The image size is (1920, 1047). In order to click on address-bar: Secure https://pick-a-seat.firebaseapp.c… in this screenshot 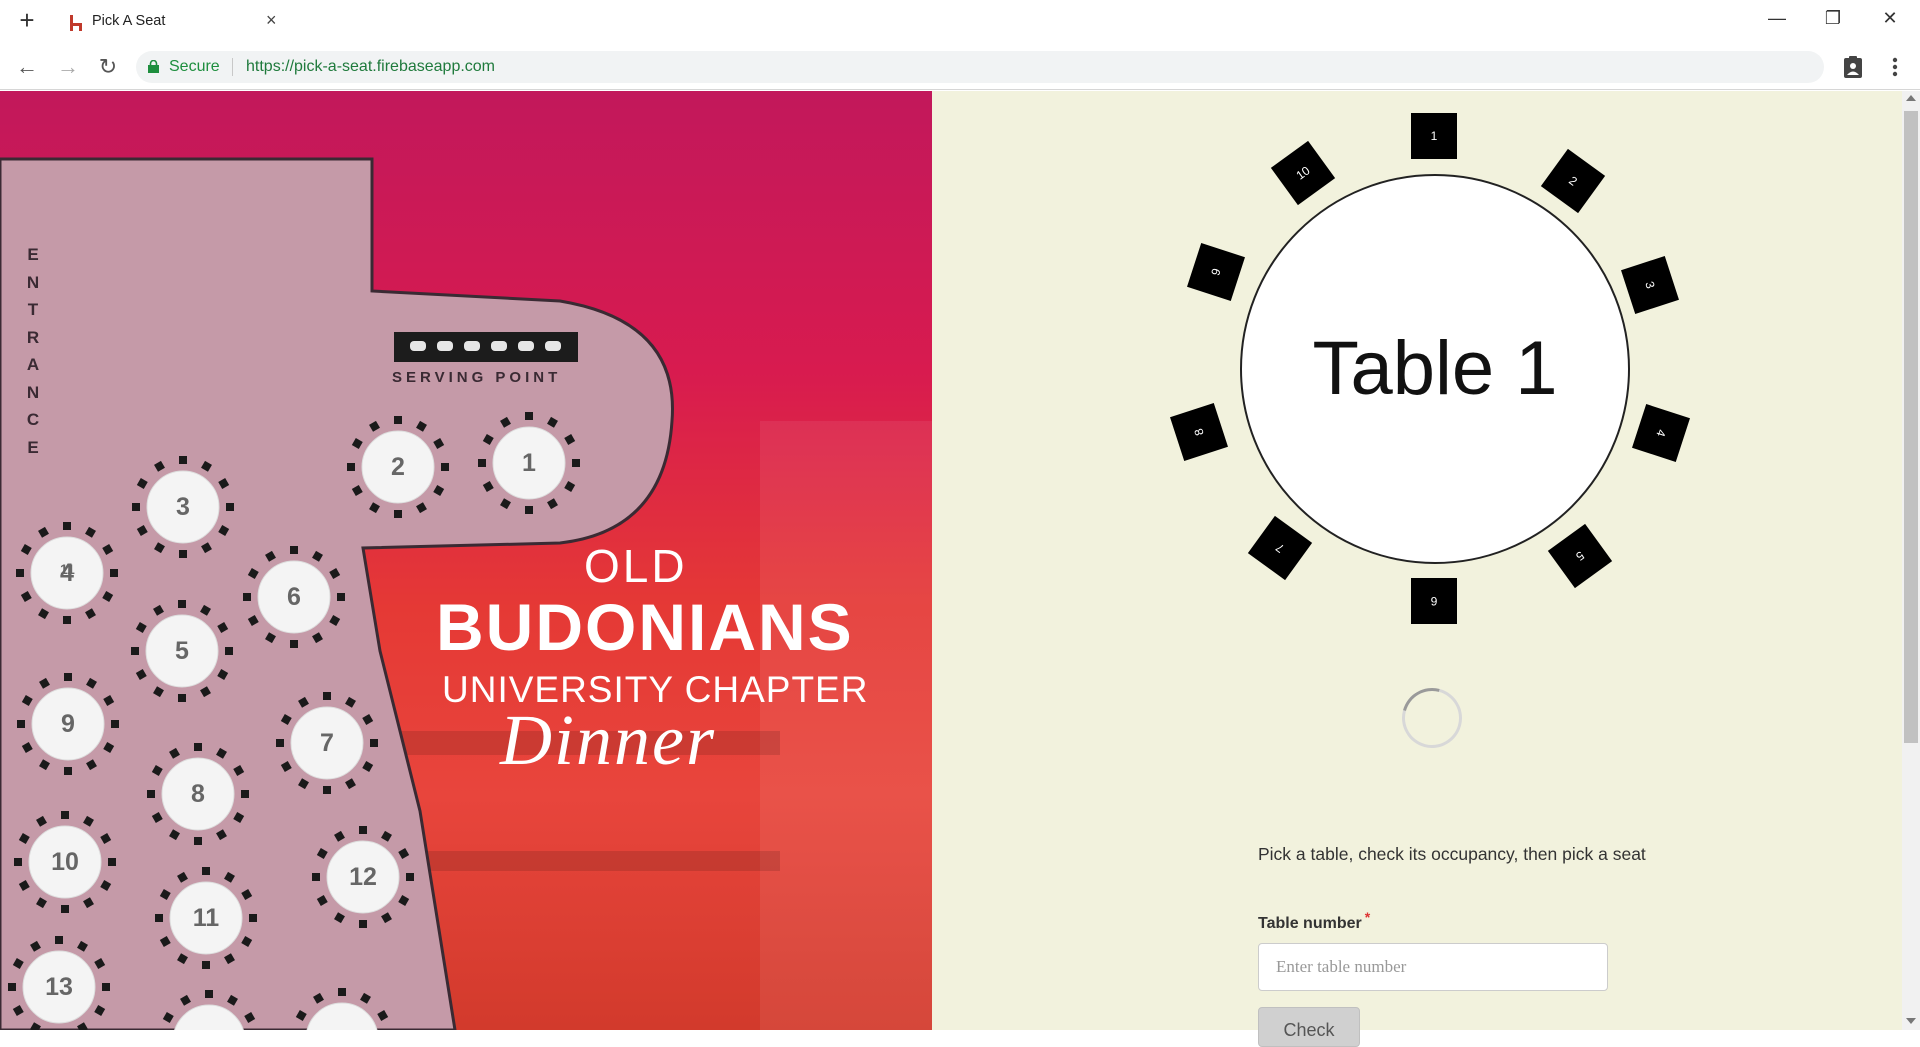, I will do `click(980, 67)`.